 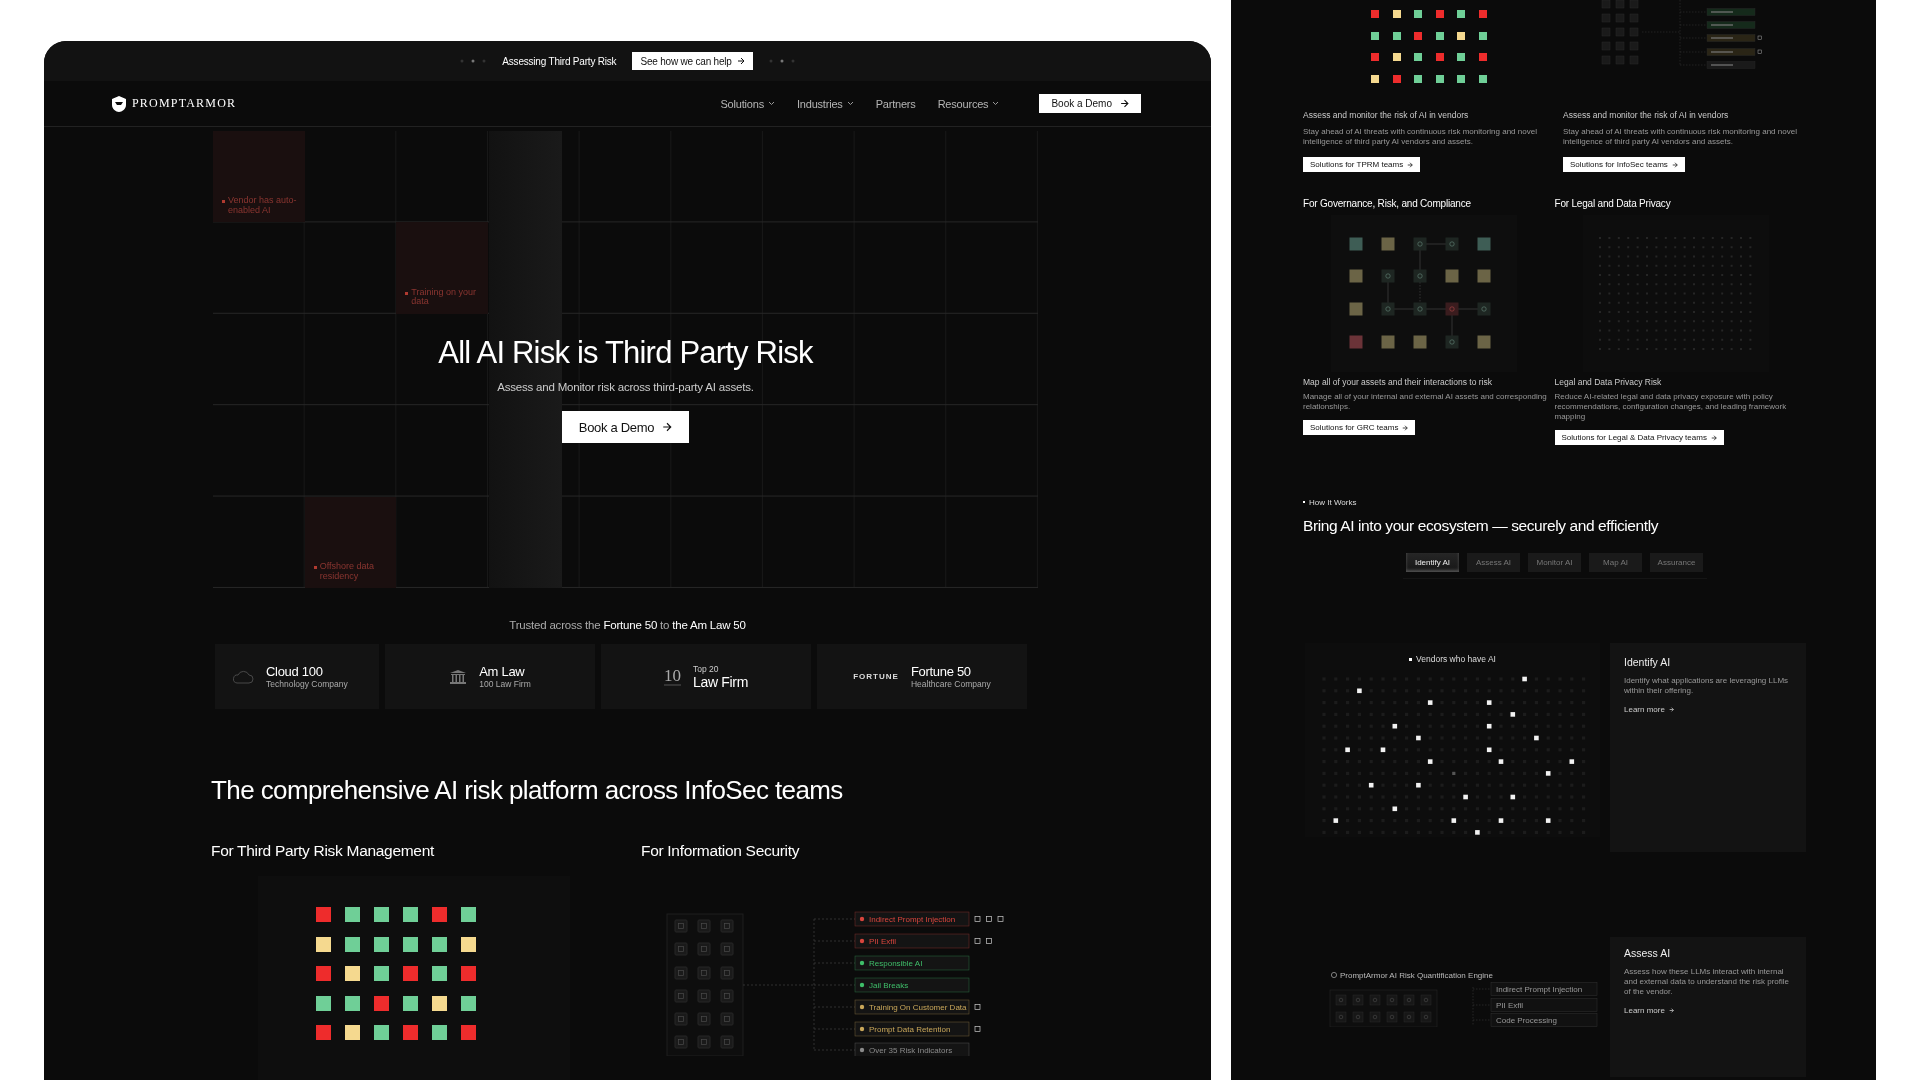 What do you see at coordinates (1624, 164) in the screenshot?
I see `solutions-button: Solutions for InfoSec teams` at bounding box center [1624, 164].